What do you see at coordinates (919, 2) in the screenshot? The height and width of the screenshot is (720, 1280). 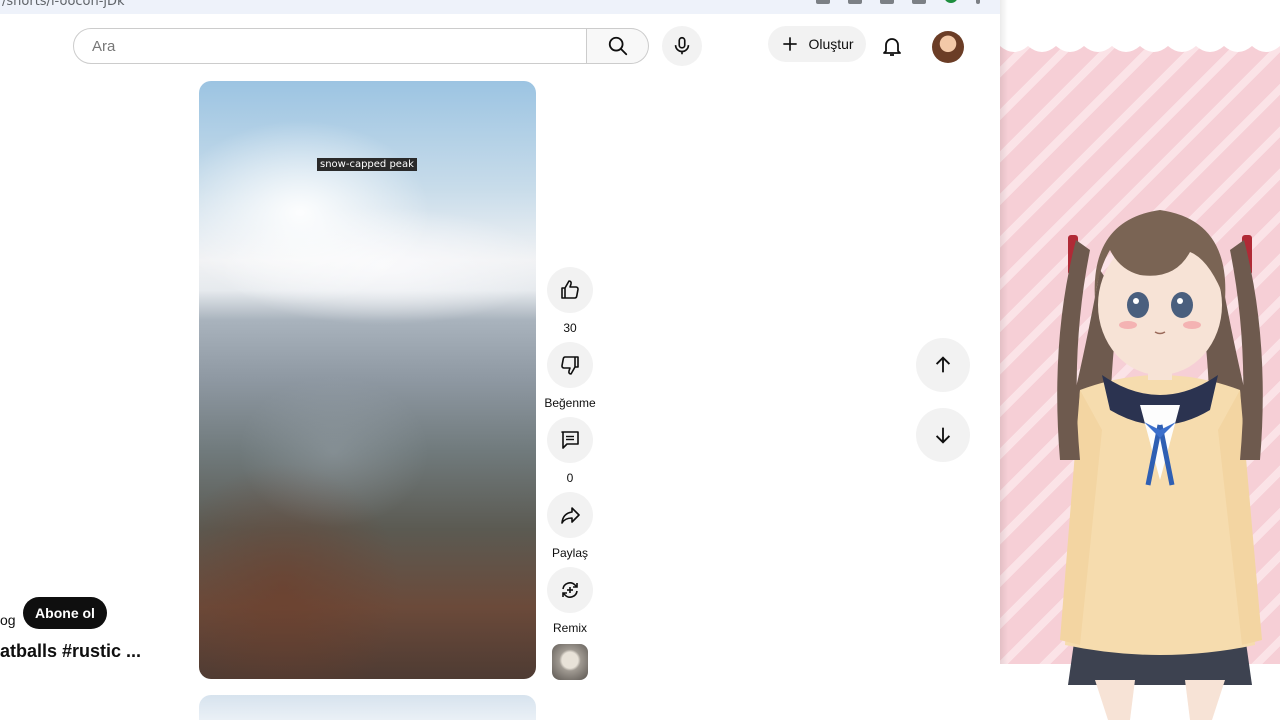 I see `extensions-icon` at bounding box center [919, 2].